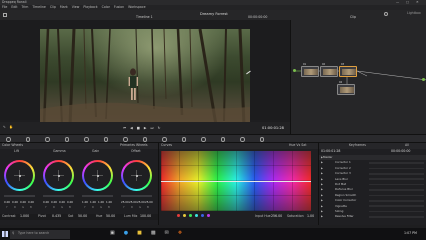 This screenshot has width=426, height=240. What do you see at coordinates (144, 139) in the screenshot?
I see `window-icon` at bounding box center [144, 139].